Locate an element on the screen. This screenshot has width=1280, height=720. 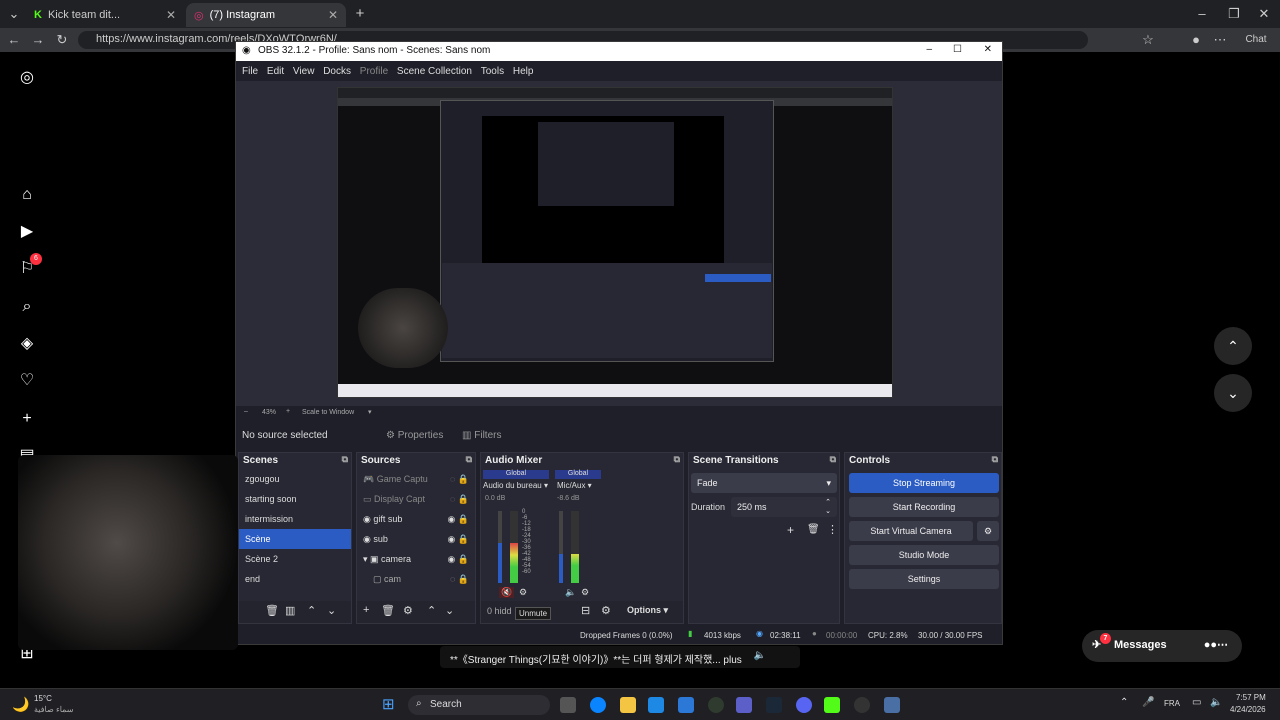
teams-icon is located at coordinates (744, 705).